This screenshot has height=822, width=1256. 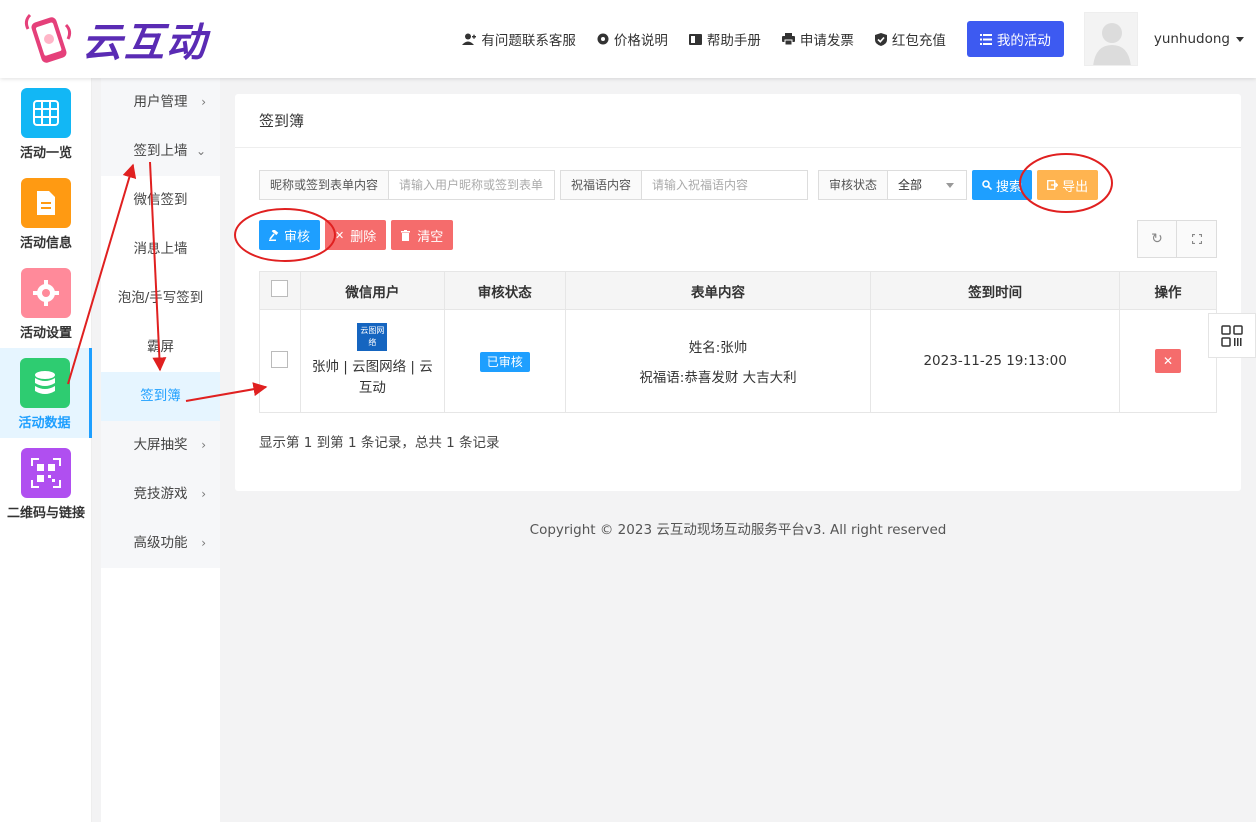 I want to click on list-icon, so click(x=985, y=39).